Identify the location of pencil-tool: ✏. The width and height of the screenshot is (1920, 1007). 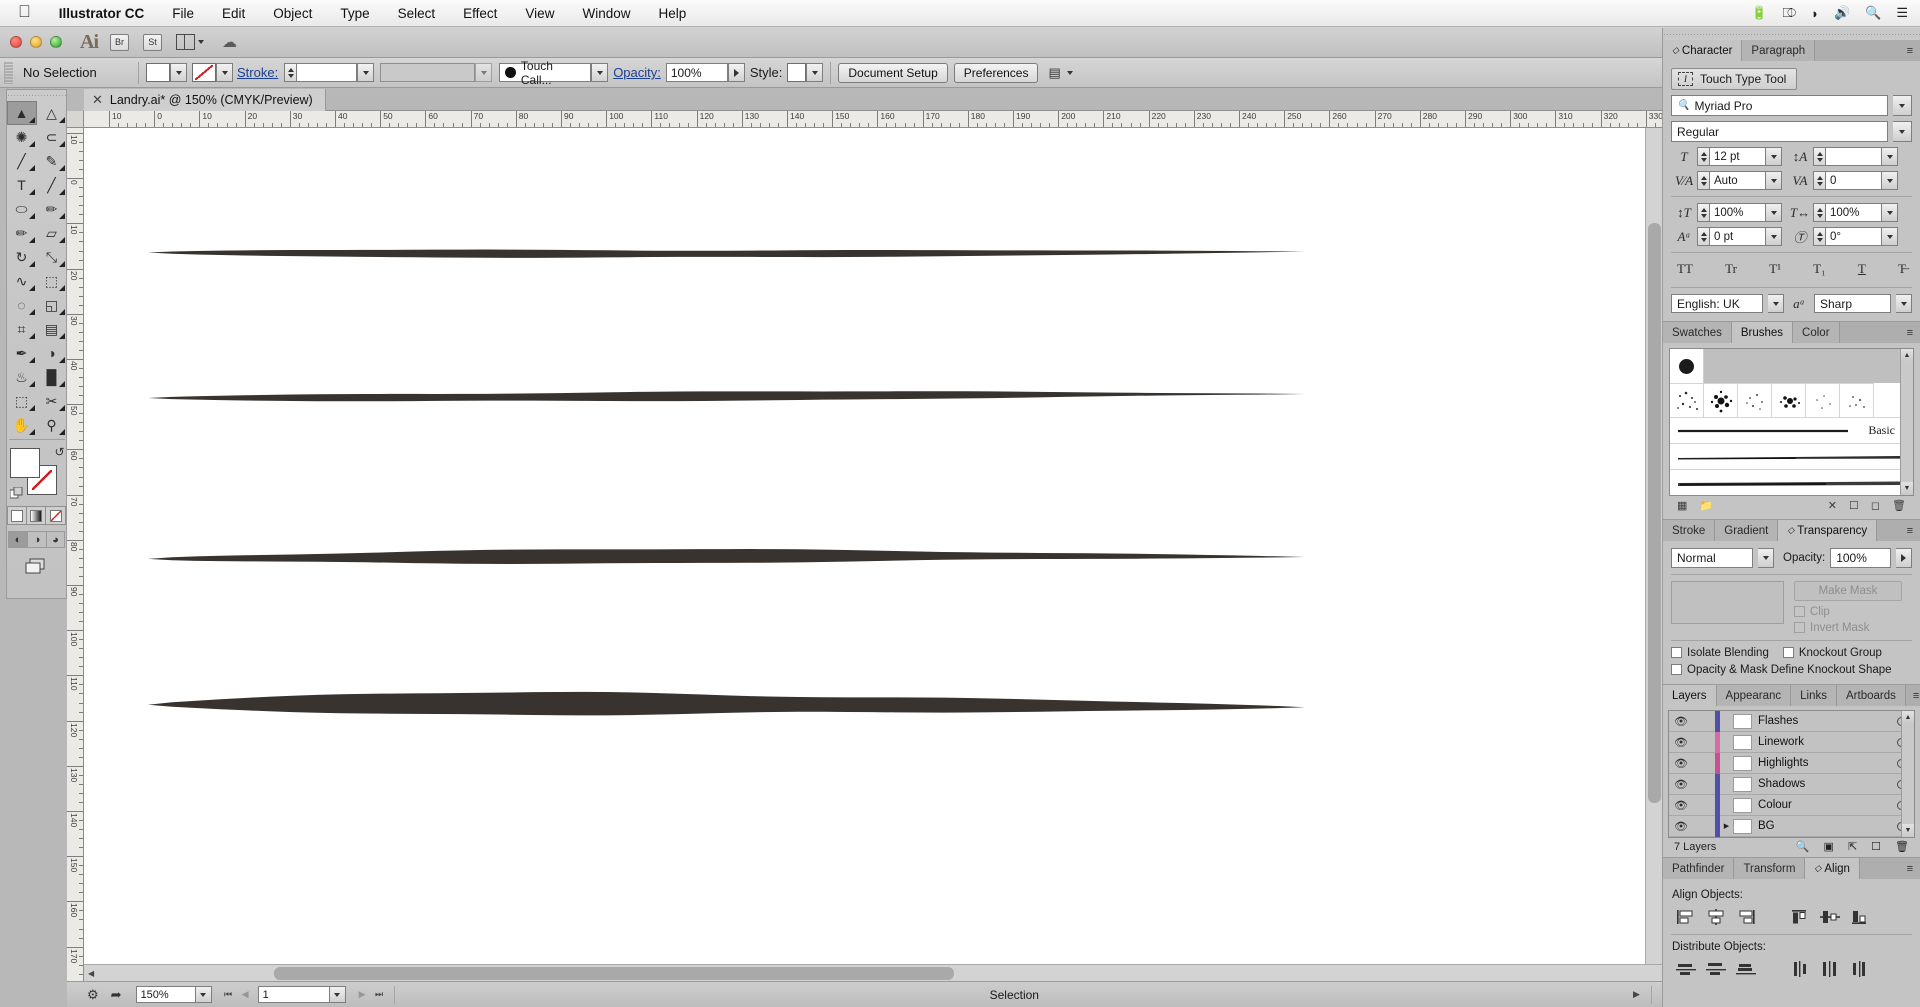
(22, 233).